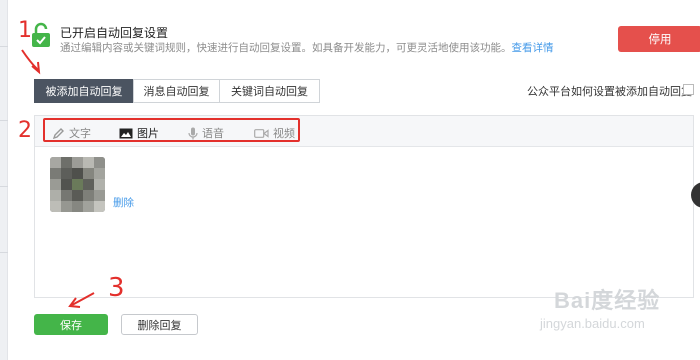 This screenshot has height=360, width=700. I want to click on notice-title: 已开启自动回复设置, so click(114, 33).